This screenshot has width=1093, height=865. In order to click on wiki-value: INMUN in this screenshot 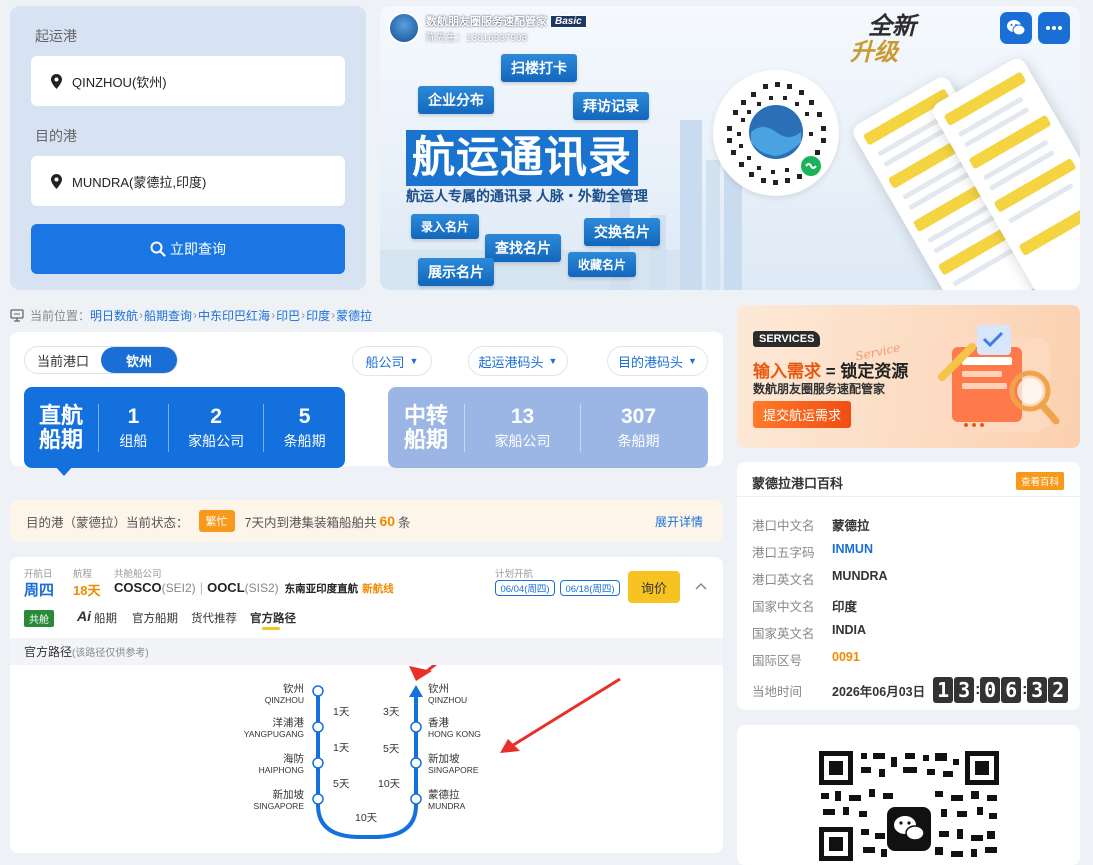, I will do `click(852, 549)`.